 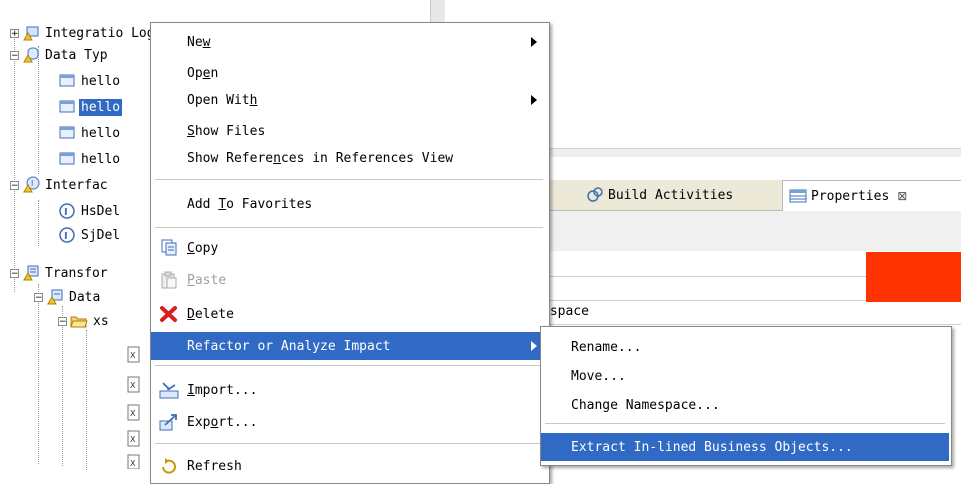 I want to click on tree-item-label: SjDel, so click(x=101, y=235).